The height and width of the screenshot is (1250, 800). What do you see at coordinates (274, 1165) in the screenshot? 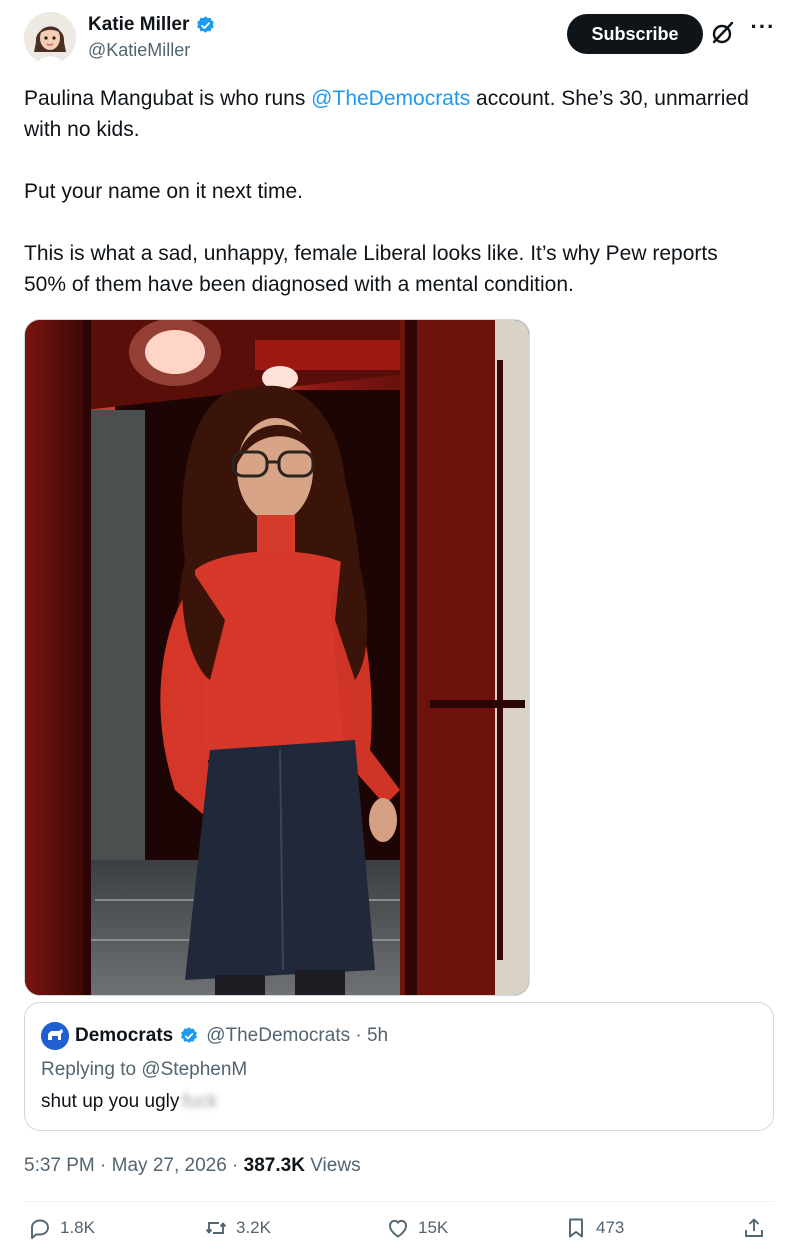
I see `views-count: 387.3K` at bounding box center [274, 1165].